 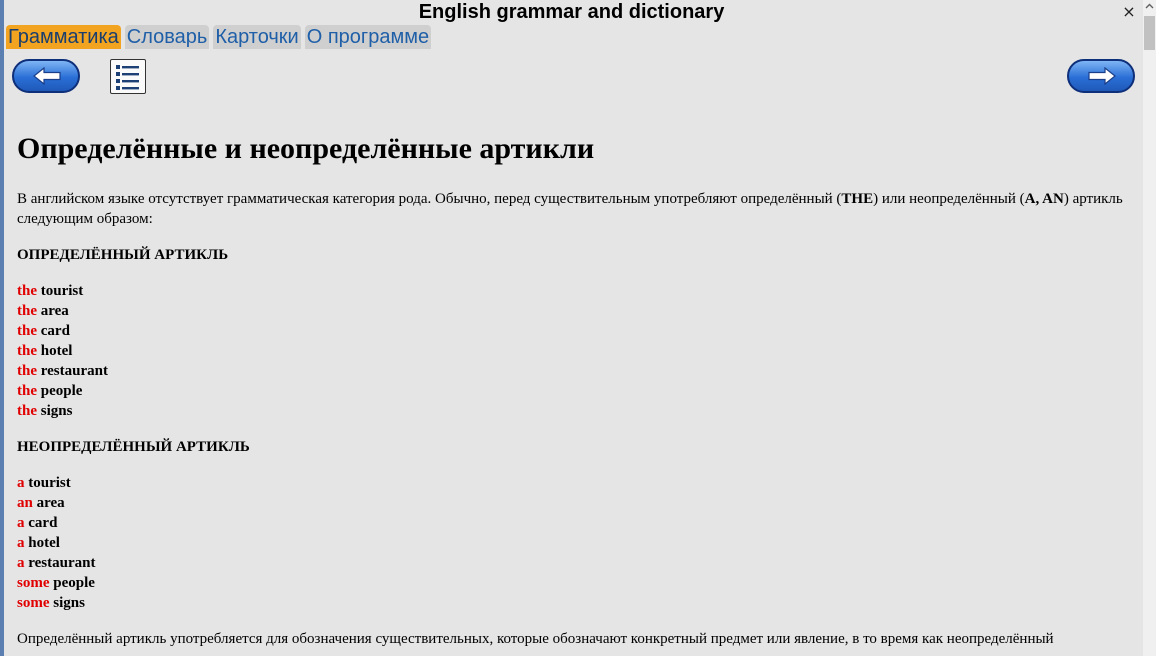 I want to click on arrow-right-icon, so click(x=1102, y=76).